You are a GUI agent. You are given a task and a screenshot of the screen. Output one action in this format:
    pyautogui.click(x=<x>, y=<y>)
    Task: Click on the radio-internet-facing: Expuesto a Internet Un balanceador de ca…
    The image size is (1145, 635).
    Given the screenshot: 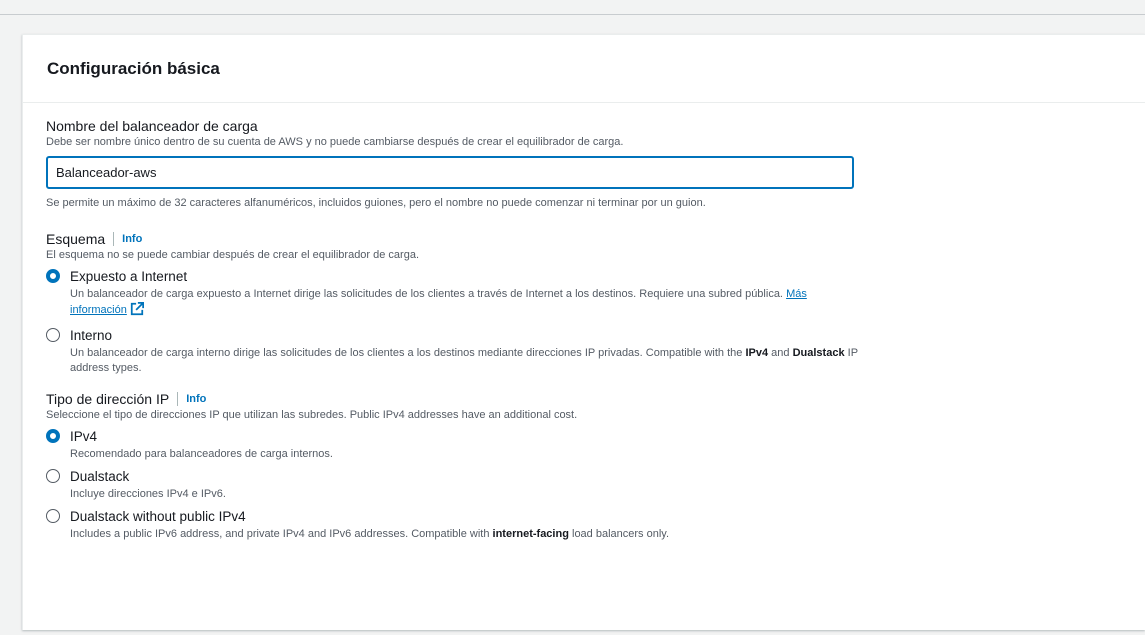 What is the action you would take?
    pyautogui.click(x=595, y=294)
    